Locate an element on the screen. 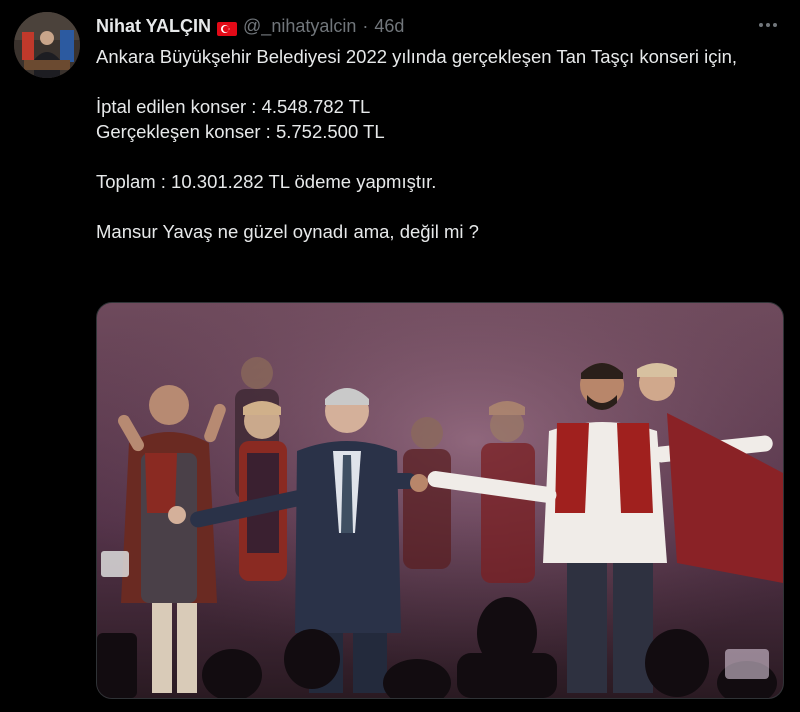 The image size is (800, 712). timestamp: 46d is located at coordinates (389, 26).